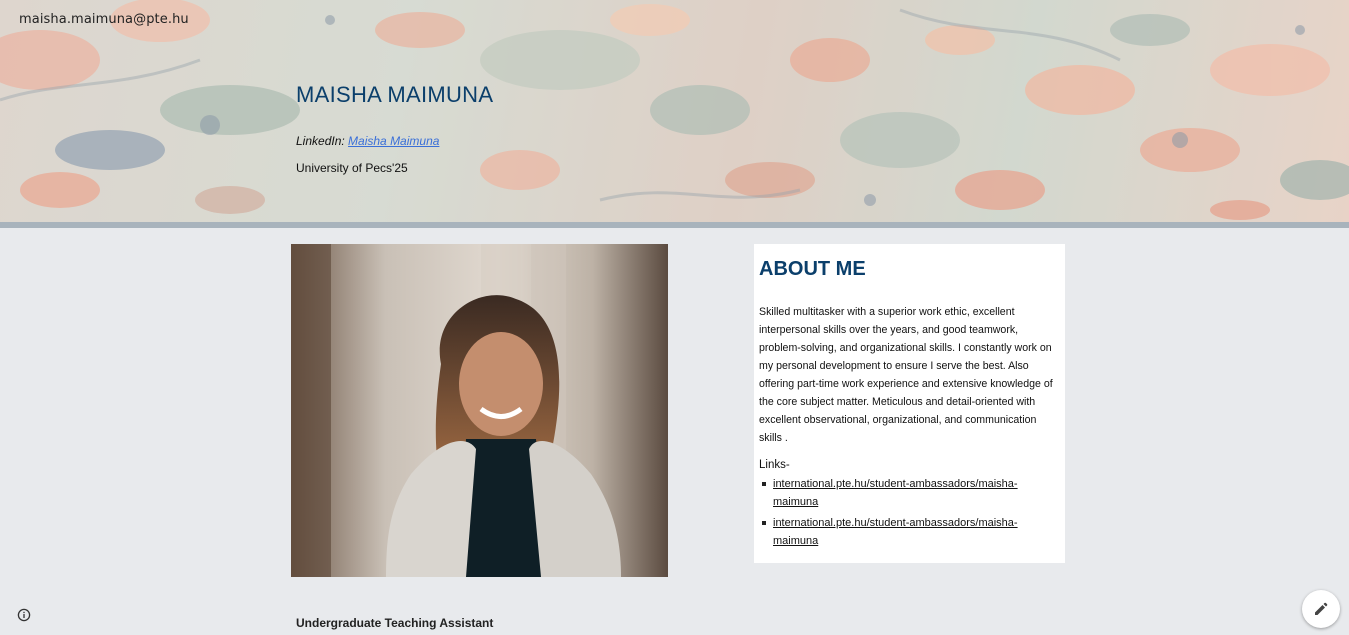 This screenshot has width=1349, height=635. Describe the element at coordinates (320, 141) in the screenshot. I see `linkedin-label: LinkedIn:` at that location.